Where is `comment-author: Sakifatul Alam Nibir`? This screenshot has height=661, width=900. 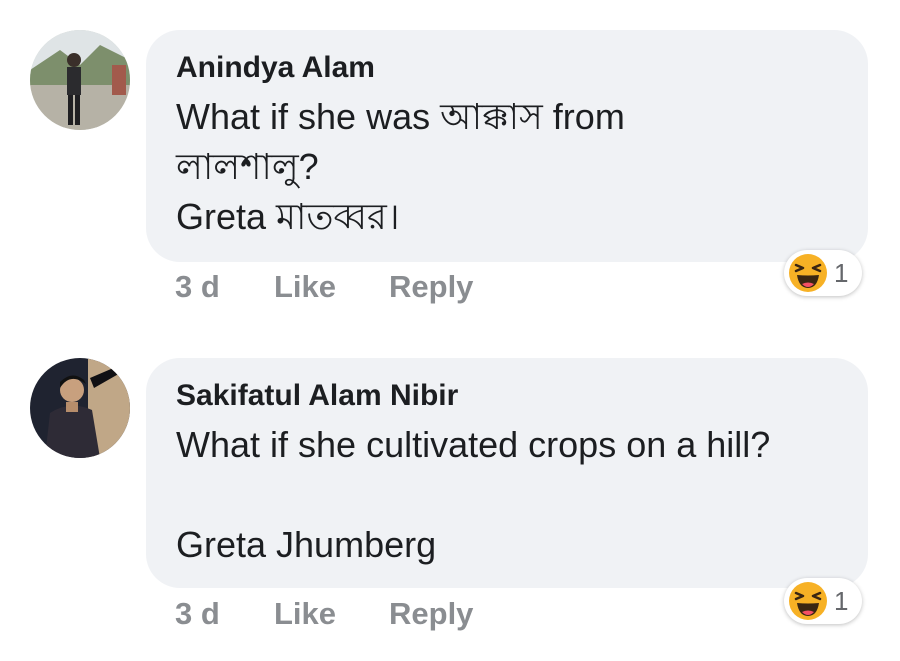
comment-author: Sakifatul Alam Nibir is located at coordinates (507, 396).